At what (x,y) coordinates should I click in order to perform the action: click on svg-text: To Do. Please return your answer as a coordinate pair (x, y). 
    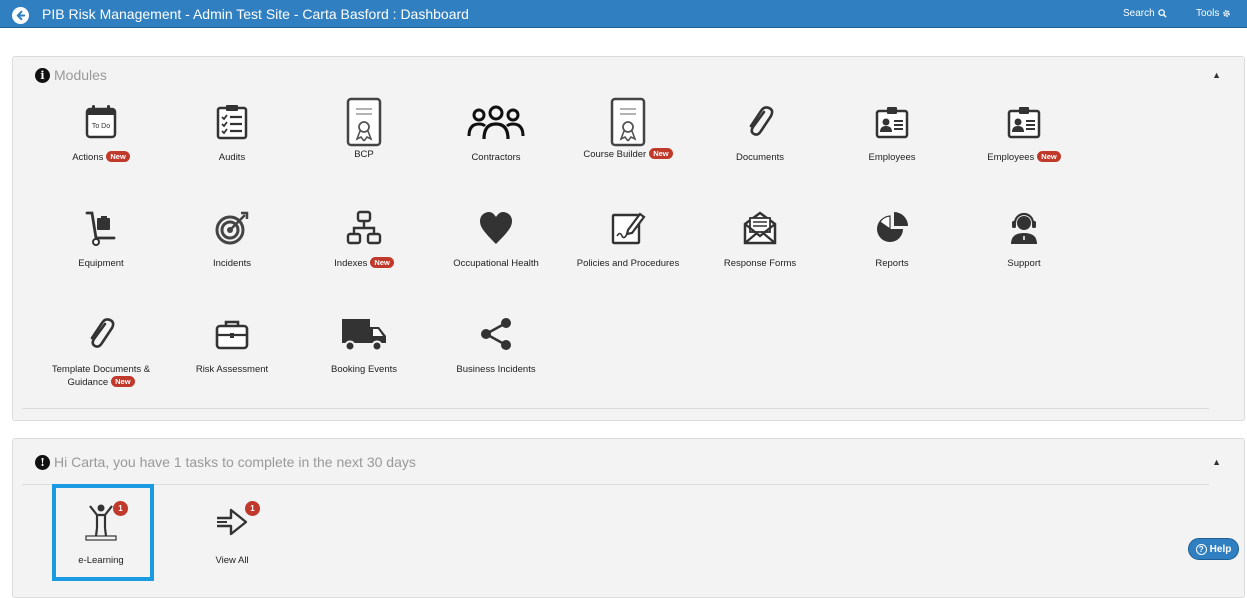
    Looking at the image, I should click on (101, 126).